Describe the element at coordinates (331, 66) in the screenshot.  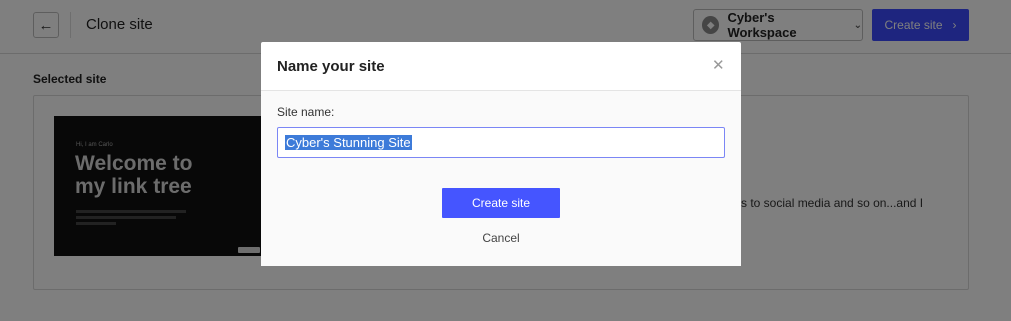
I see `dialog-title: Name your site` at that location.